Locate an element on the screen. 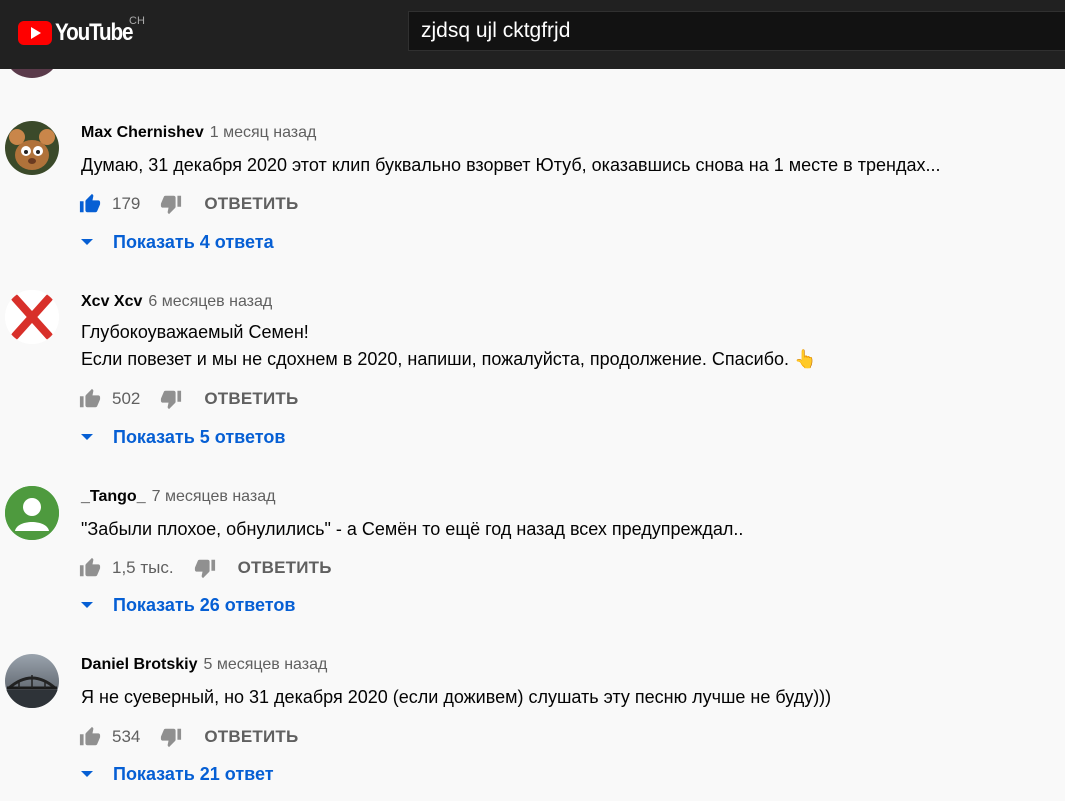 This screenshot has width=1065, height=801. avatar-bridge-photo is located at coordinates (32, 681).